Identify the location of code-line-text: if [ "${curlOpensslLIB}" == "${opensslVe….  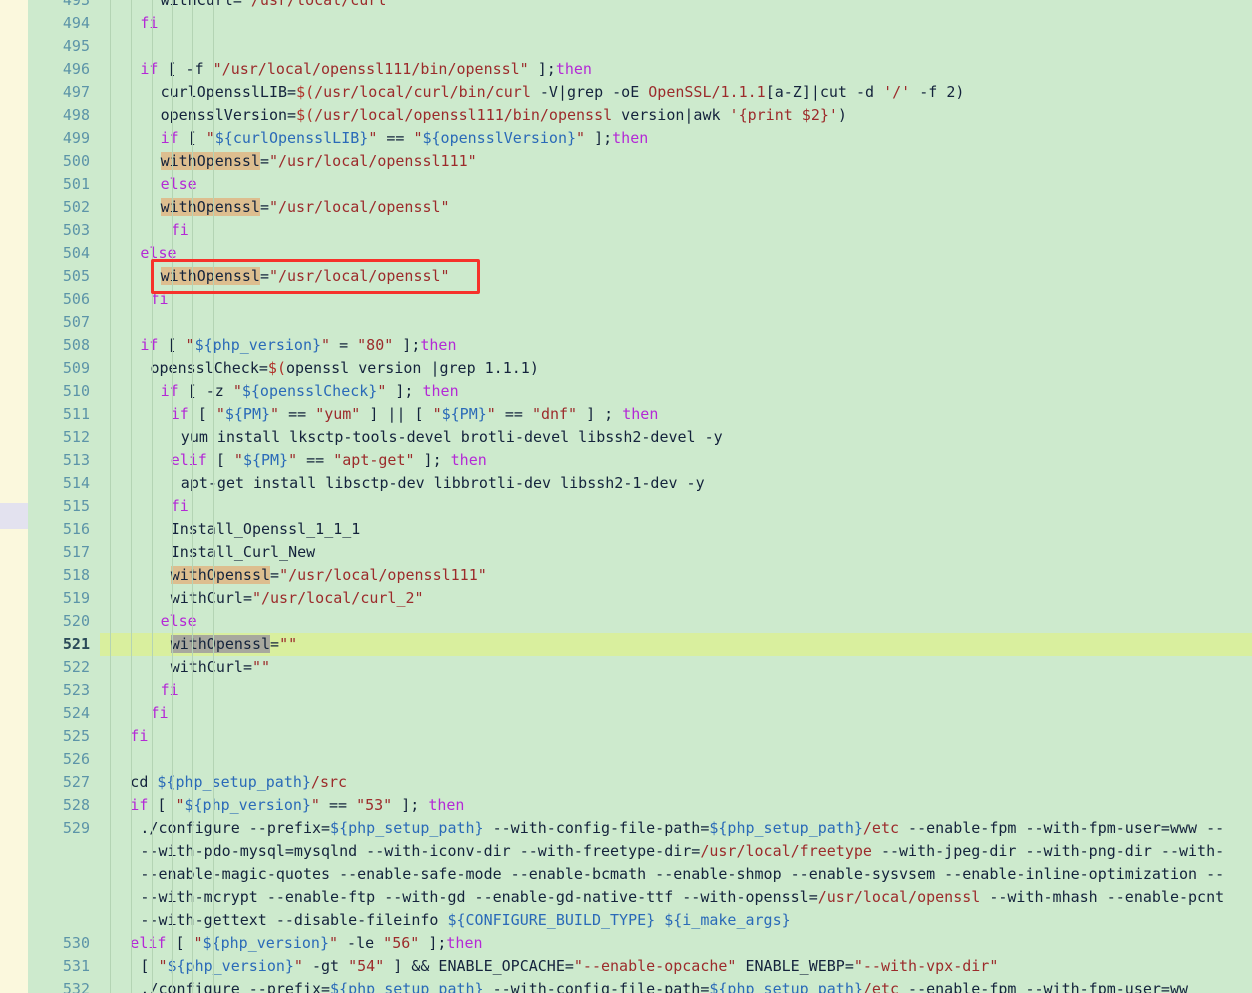
(405, 138).